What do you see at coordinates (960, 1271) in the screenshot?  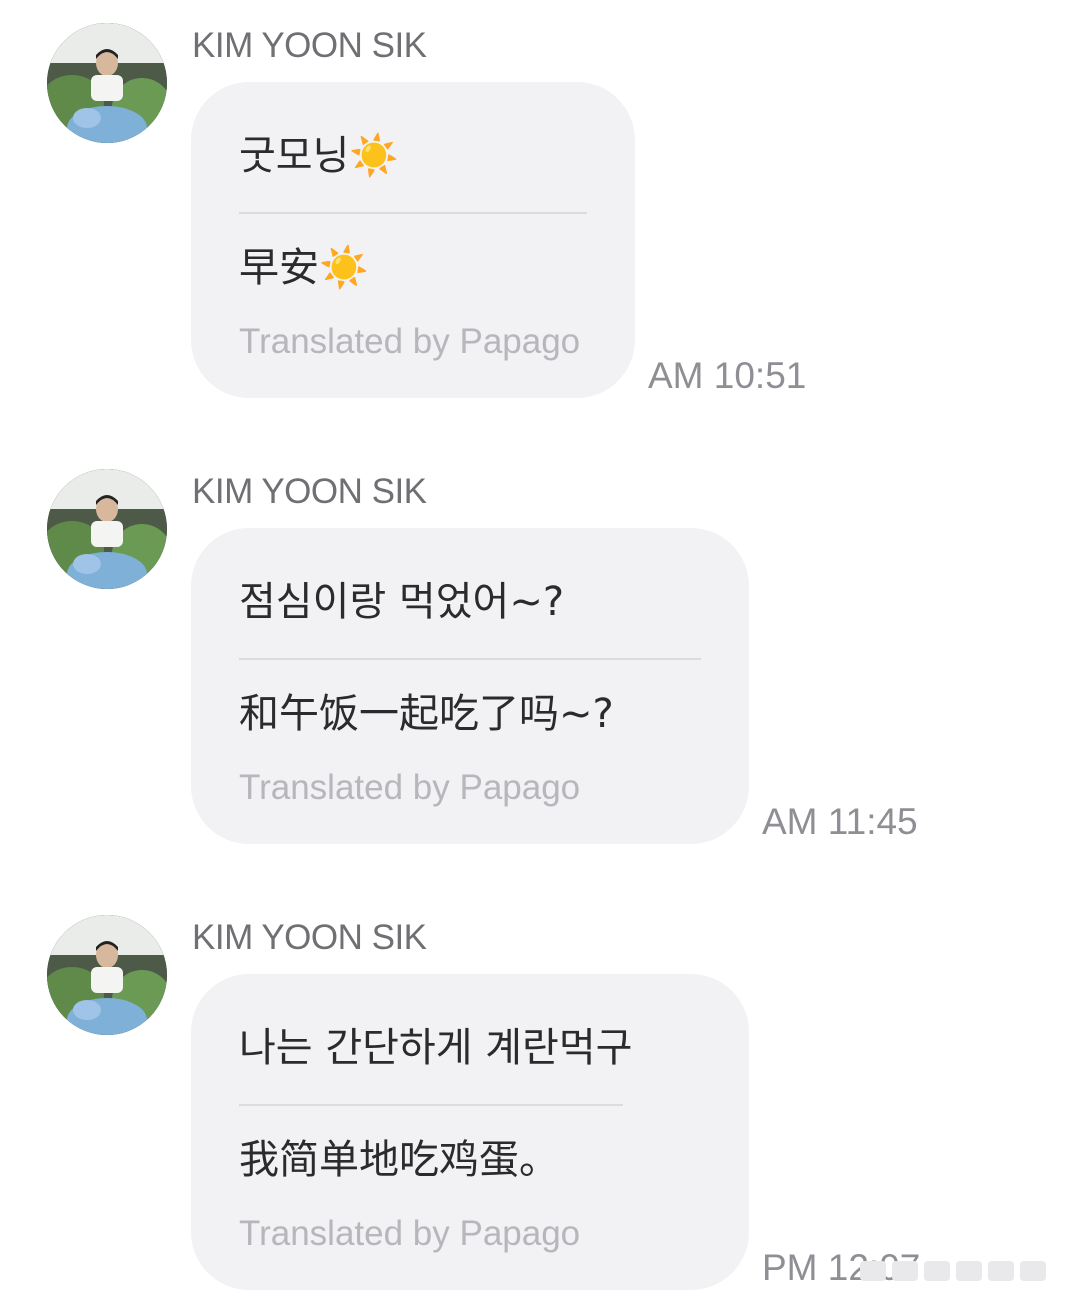 I see `watermark-overlay` at bounding box center [960, 1271].